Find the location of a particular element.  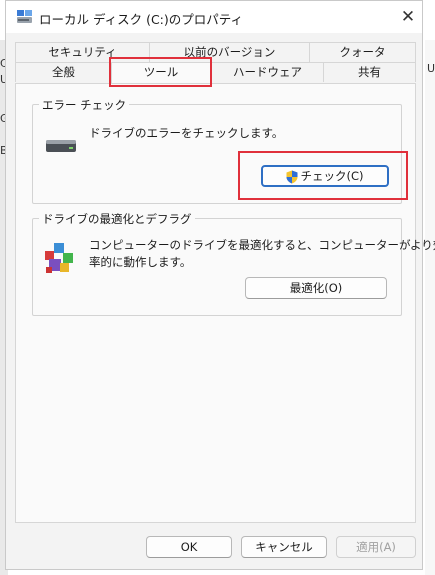

drive-properties-icon is located at coordinates (24, 16).